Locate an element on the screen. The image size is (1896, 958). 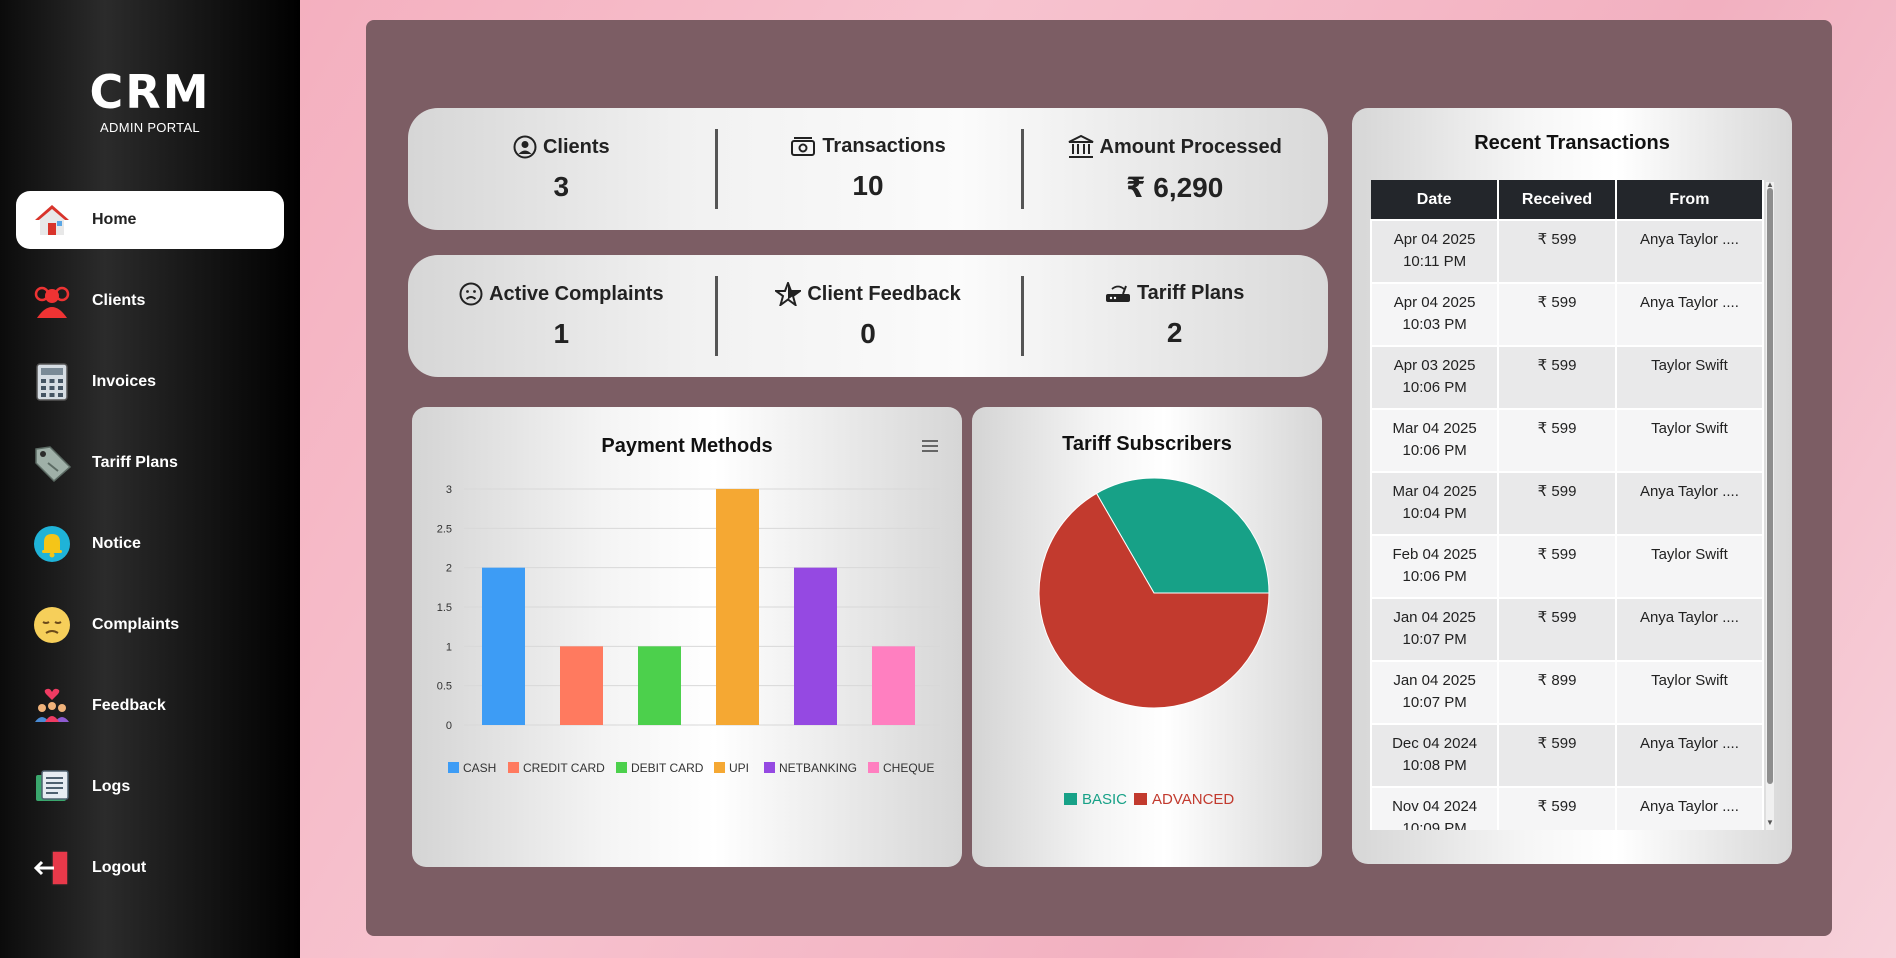
stat-amount-processed: Amount Processed ₹ 6,290 is located at coordinates (1174, 169).